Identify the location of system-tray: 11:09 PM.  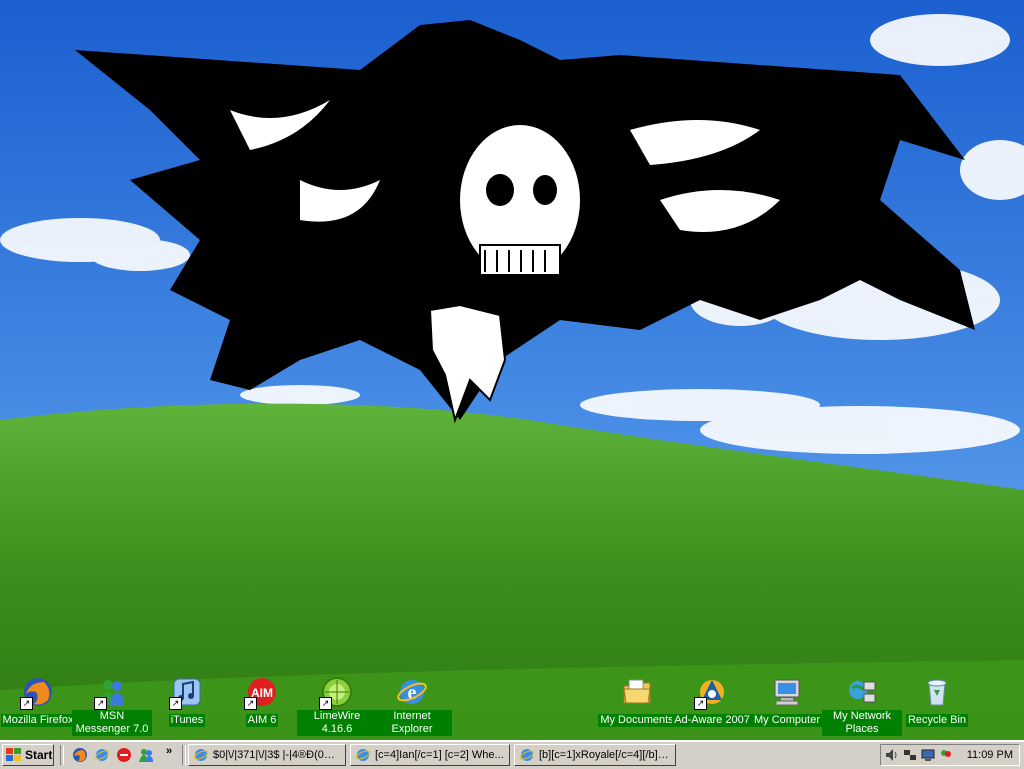
(950, 755).